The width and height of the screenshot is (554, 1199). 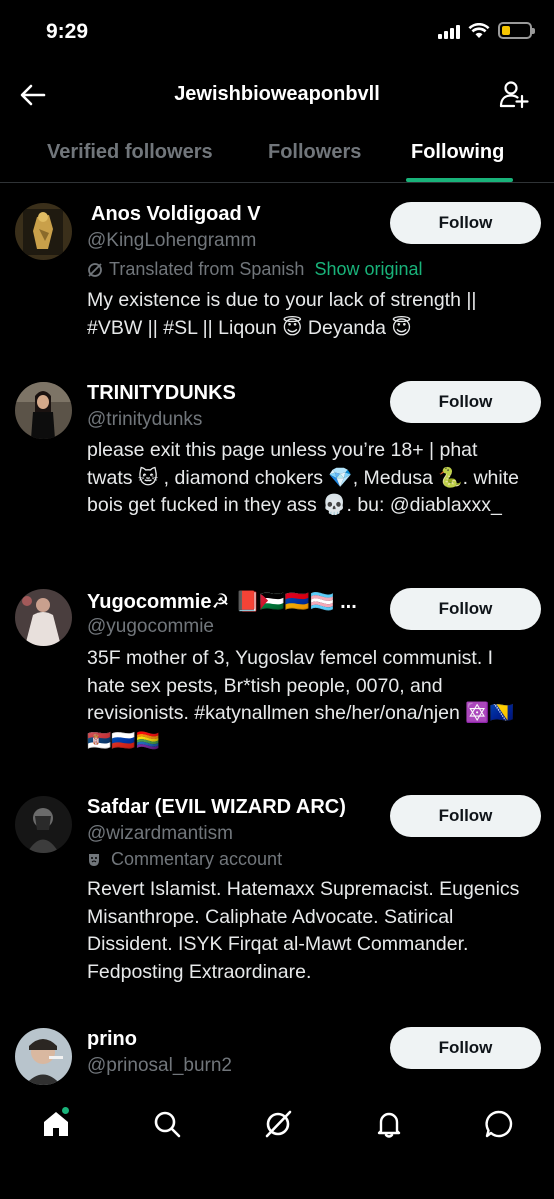 I want to click on user-handle: @yugocommie, so click(x=150, y=626).